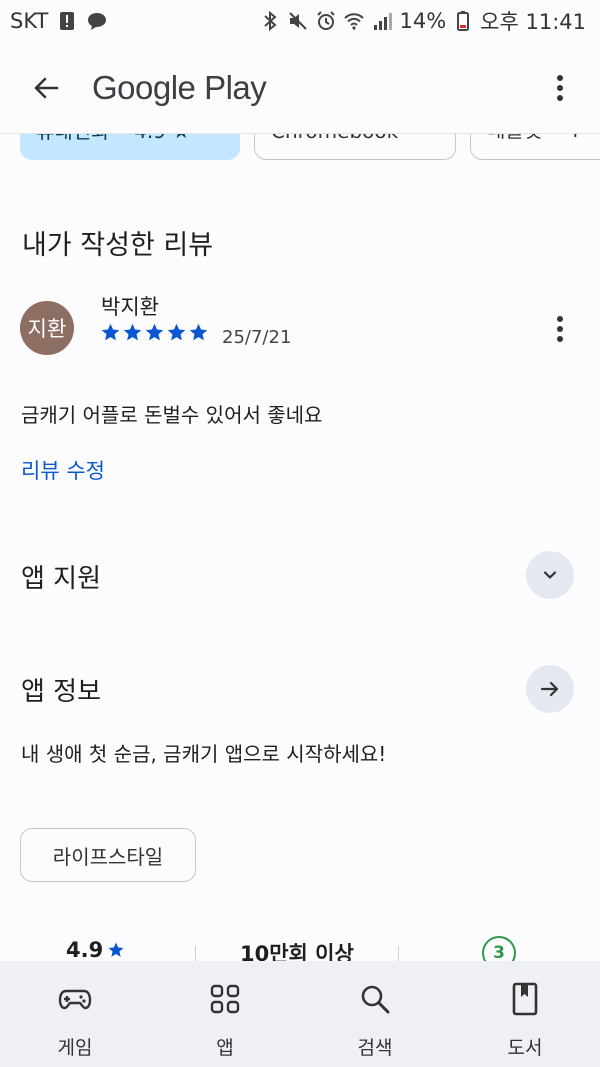 This screenshot has height=1067, width=600. I want to click on review-more-button, so click(560, 329).